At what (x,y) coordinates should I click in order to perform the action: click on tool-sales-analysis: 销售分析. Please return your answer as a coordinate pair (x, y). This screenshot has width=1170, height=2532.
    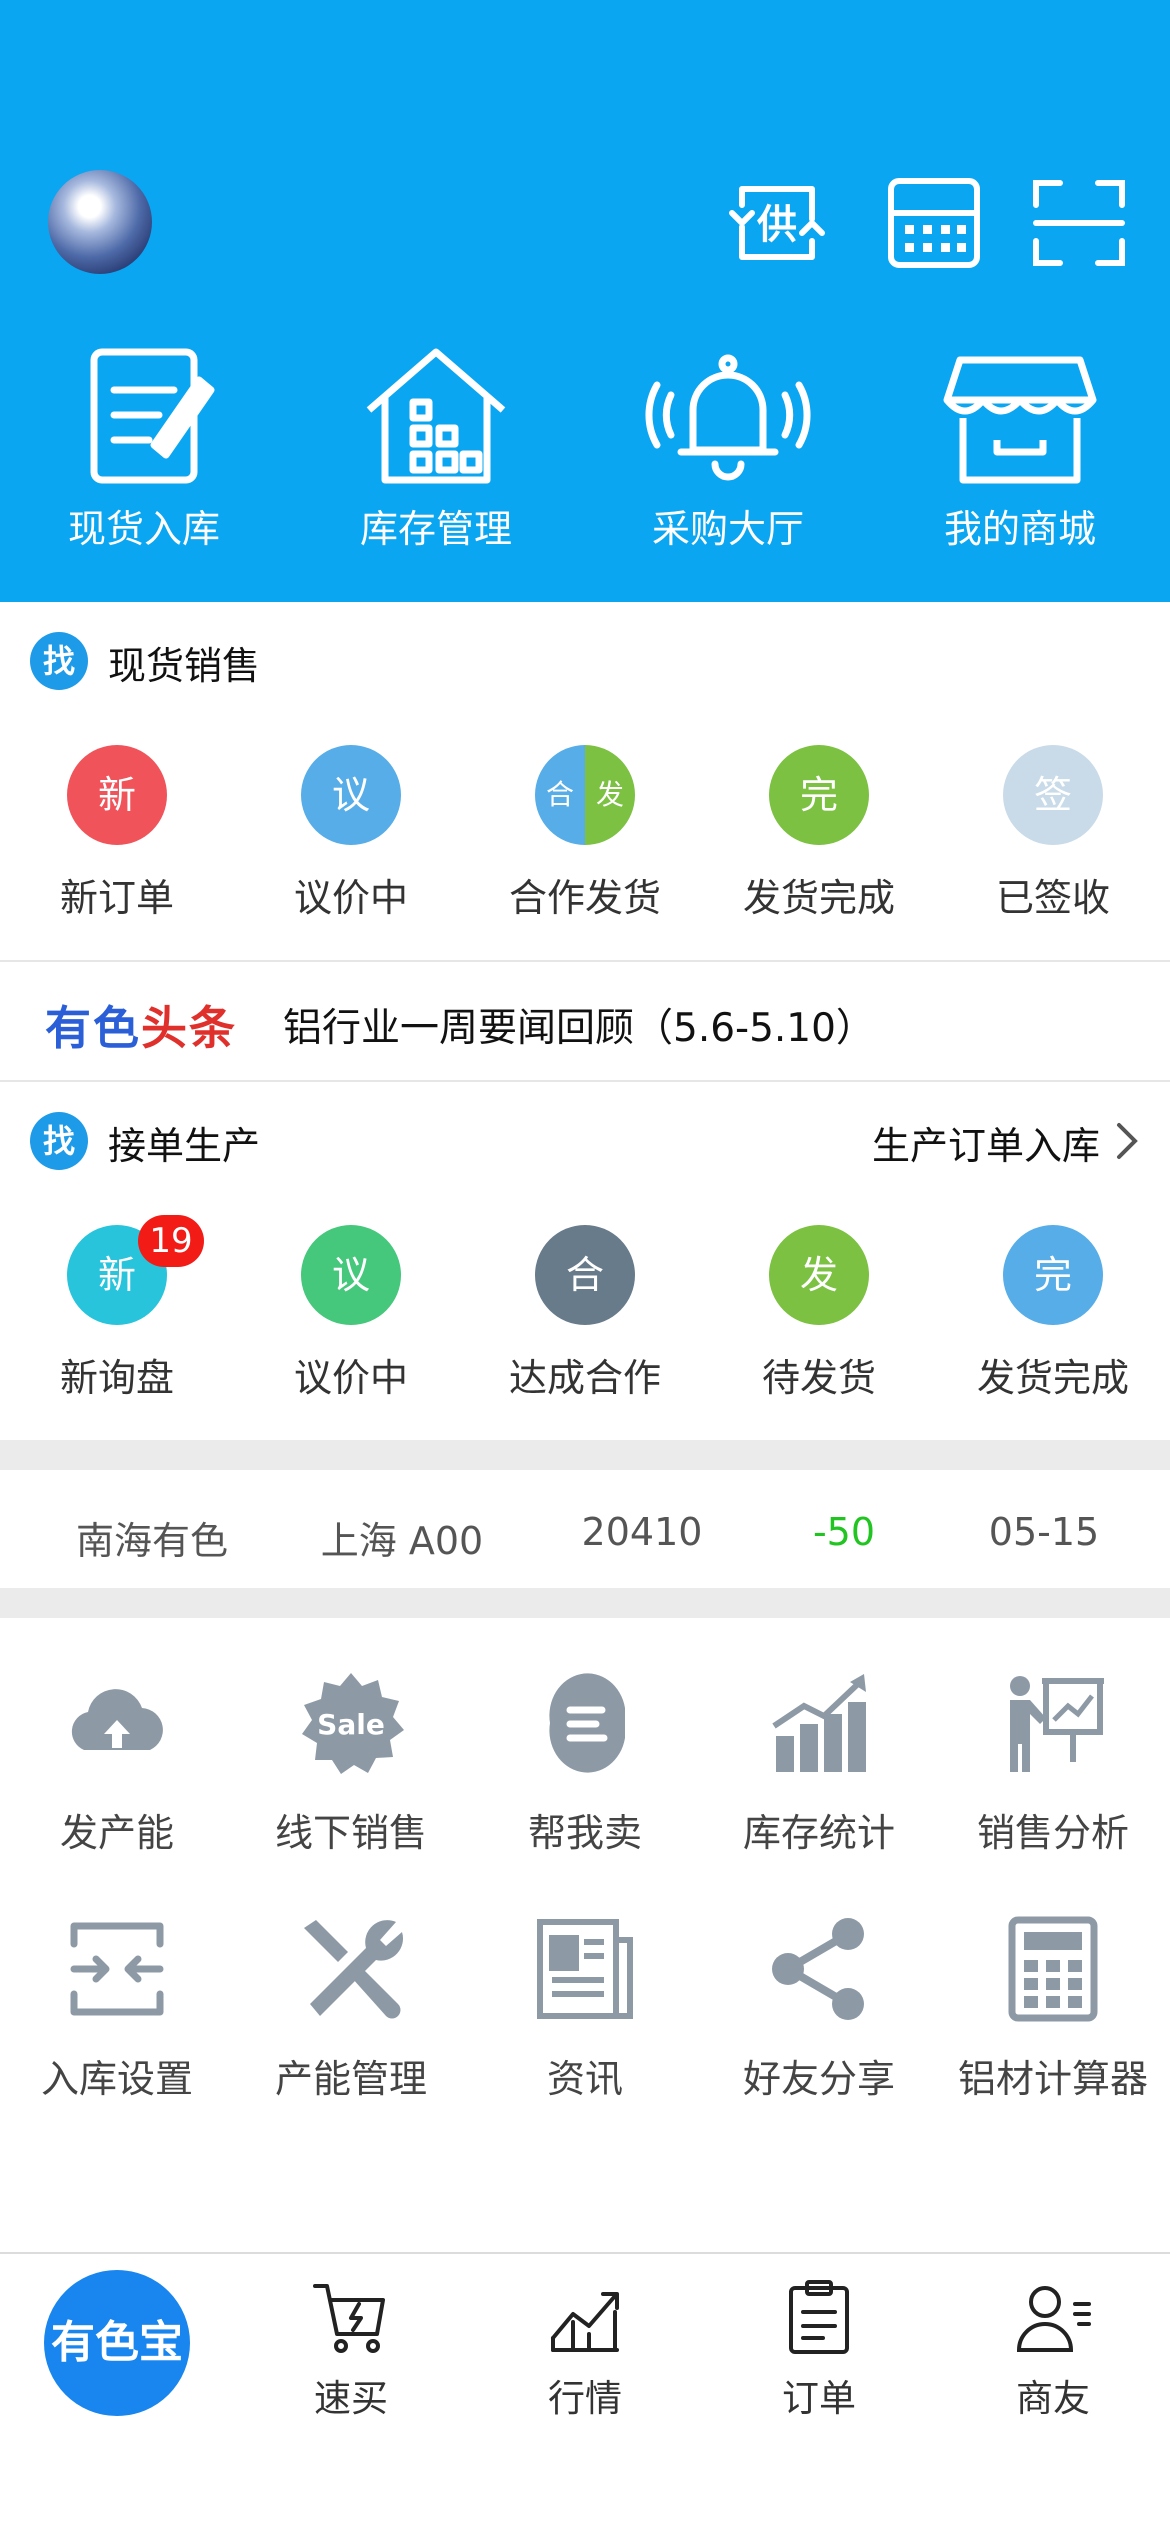
    Looking at the image, I should click on (1053, 1773).